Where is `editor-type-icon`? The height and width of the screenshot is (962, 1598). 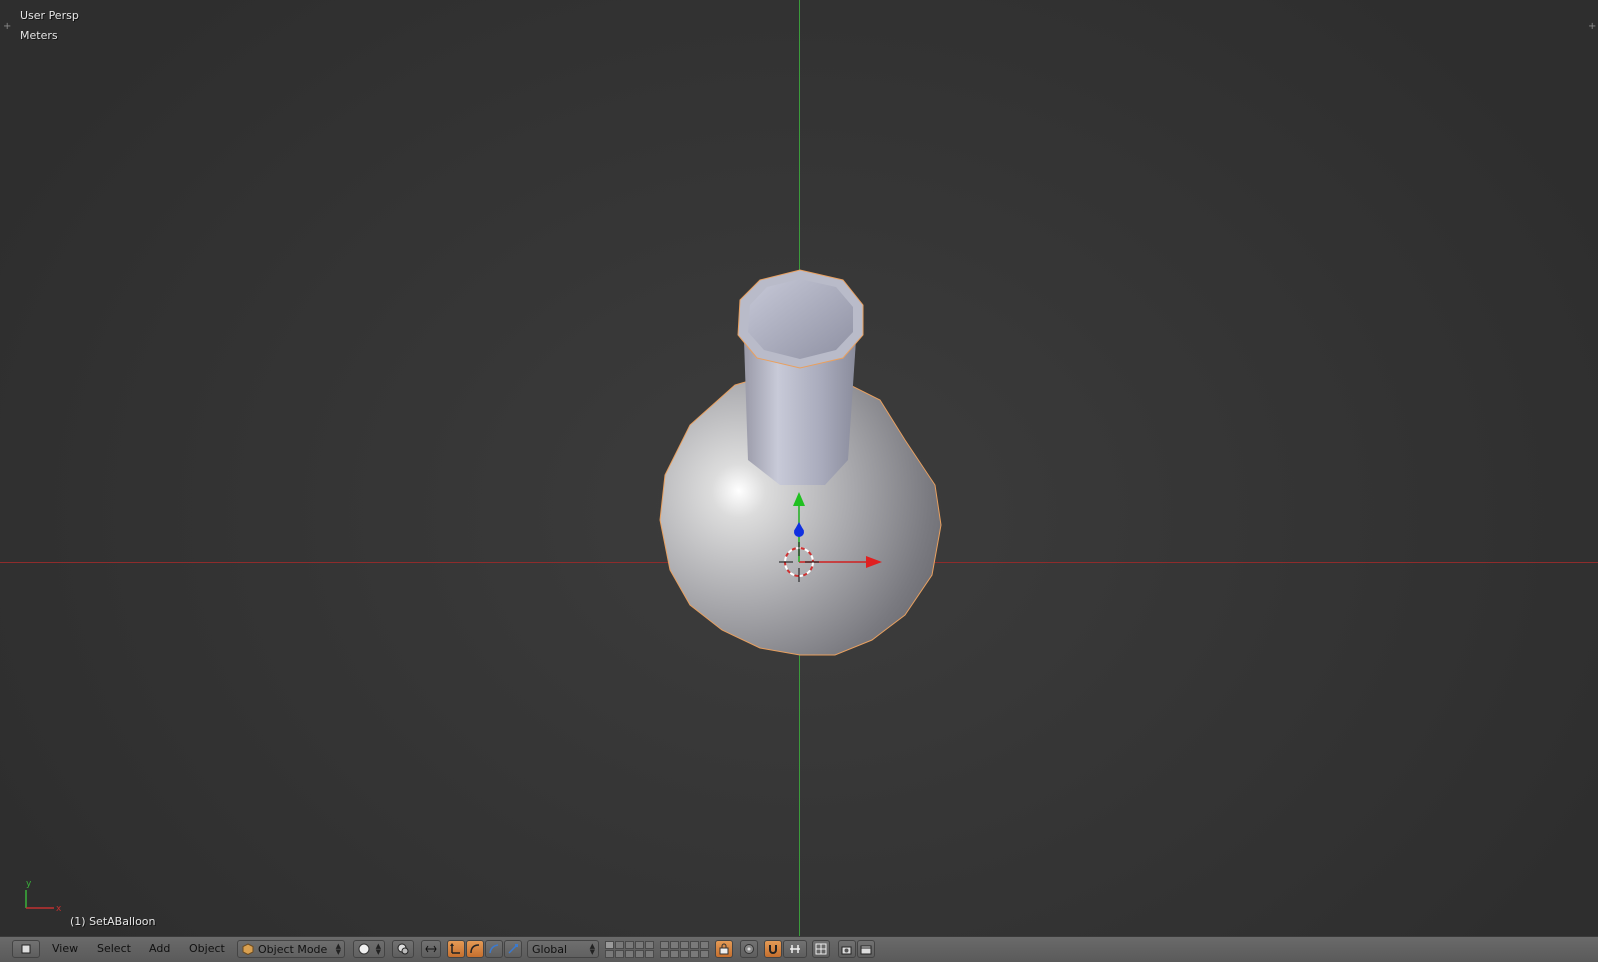
editor-type-icon is located at coordinates (26, 949).